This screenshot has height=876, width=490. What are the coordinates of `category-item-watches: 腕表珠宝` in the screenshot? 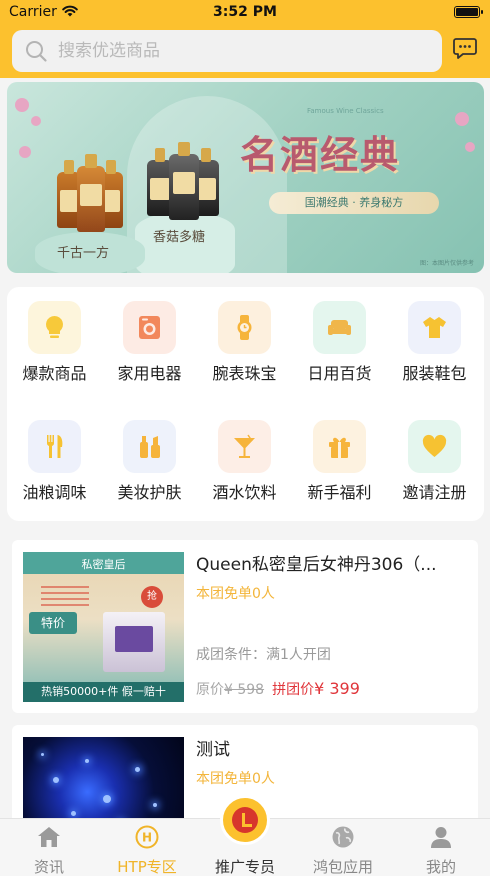 It's located at (244, 342).